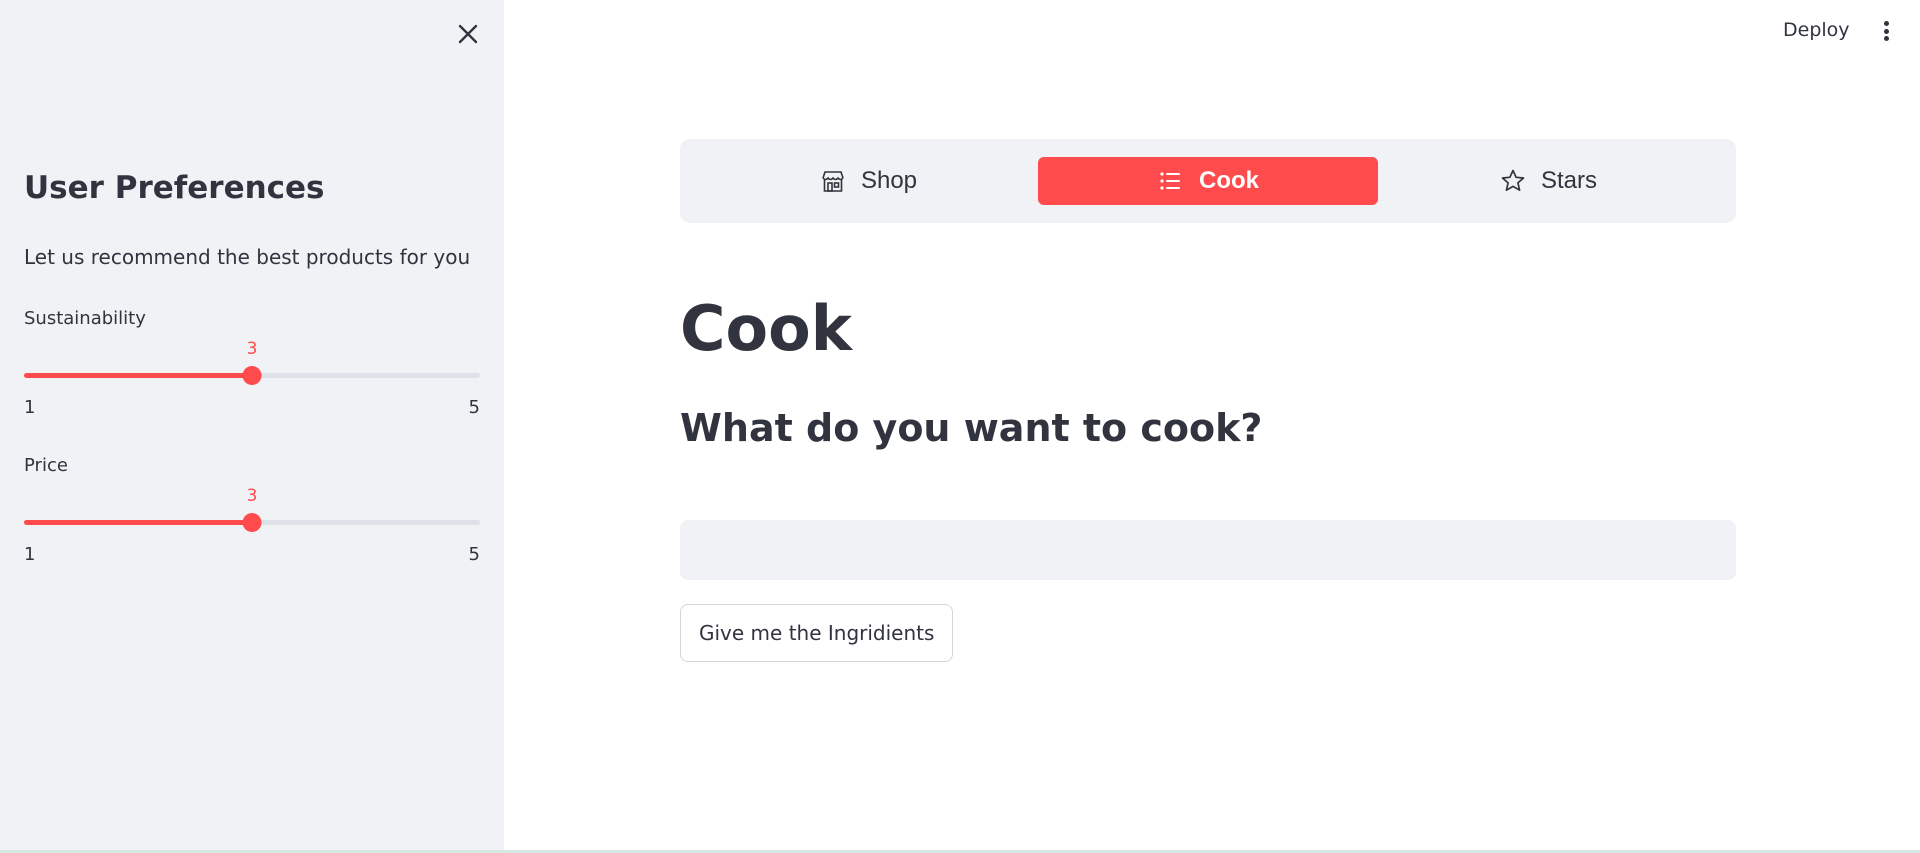  What do you see at coordinates (889, 180) in the screenshot?
I see `nav-item-shop-label: Shop` at bounding box center [889, 180].